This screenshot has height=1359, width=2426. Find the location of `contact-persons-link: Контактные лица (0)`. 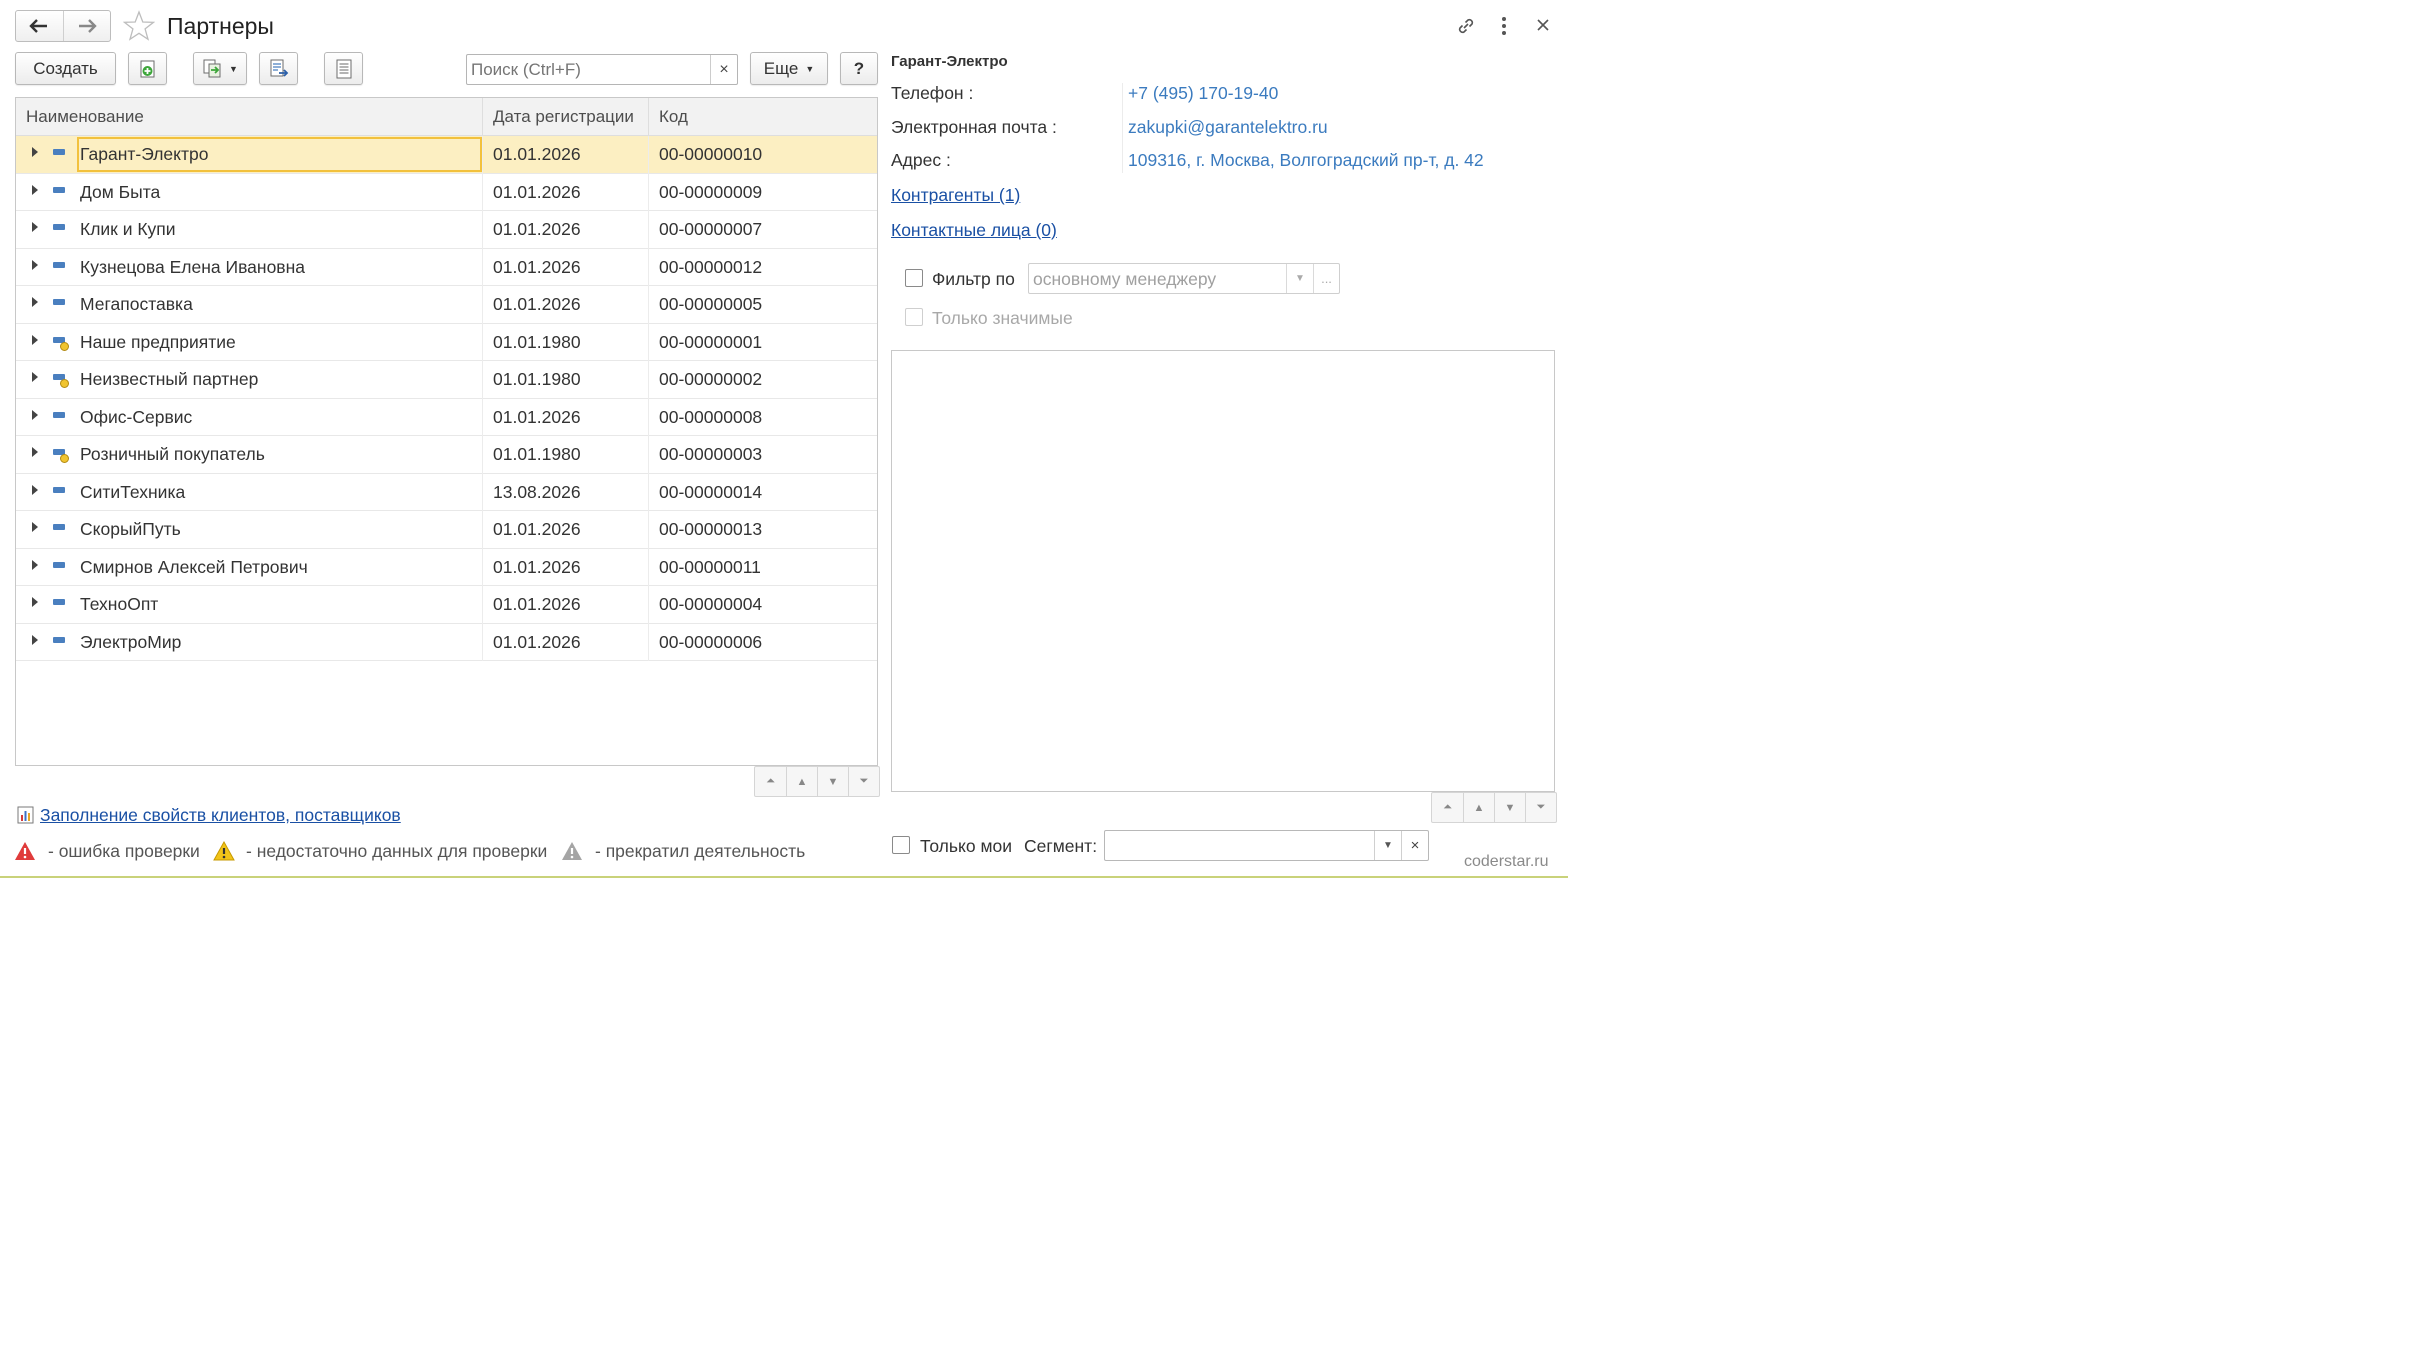

contact-persons-link: Контактные лица (0) is located at coordinates (974, 230).